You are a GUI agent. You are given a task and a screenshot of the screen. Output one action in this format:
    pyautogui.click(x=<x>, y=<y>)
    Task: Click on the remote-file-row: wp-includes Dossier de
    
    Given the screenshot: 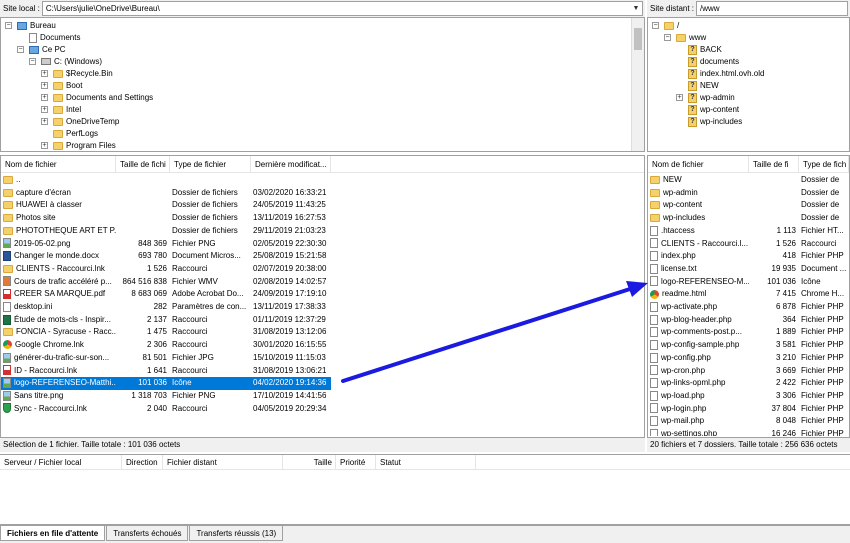 What is the action you would take?
    pyautogui.click(x=748, y=218)
    